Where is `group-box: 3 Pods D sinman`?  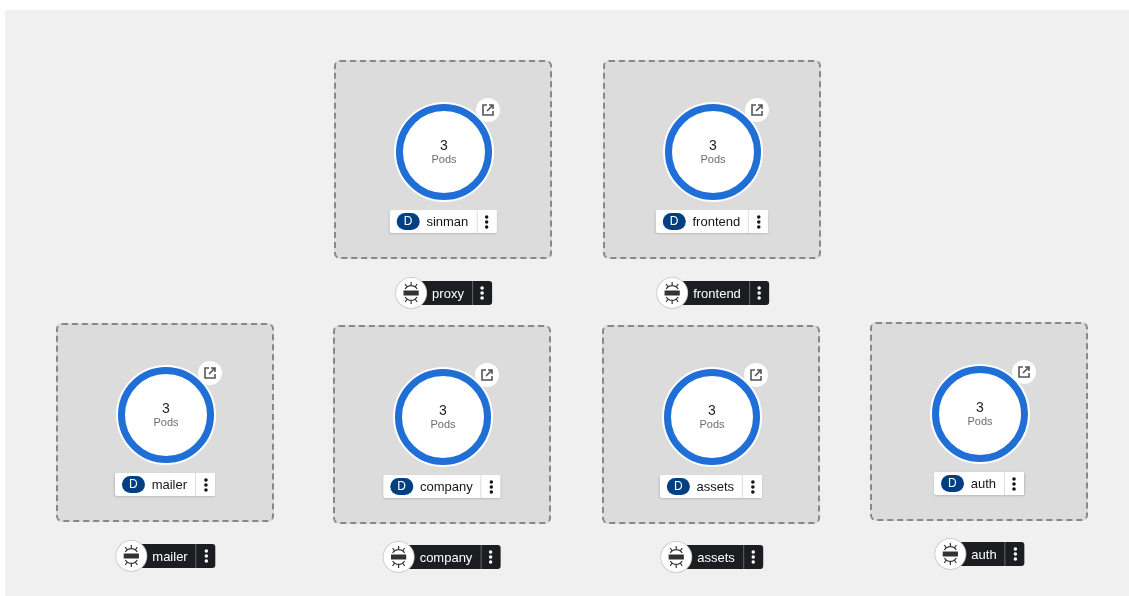 group-box: 3 Pods D sinman is located at coordinates (443, 159).